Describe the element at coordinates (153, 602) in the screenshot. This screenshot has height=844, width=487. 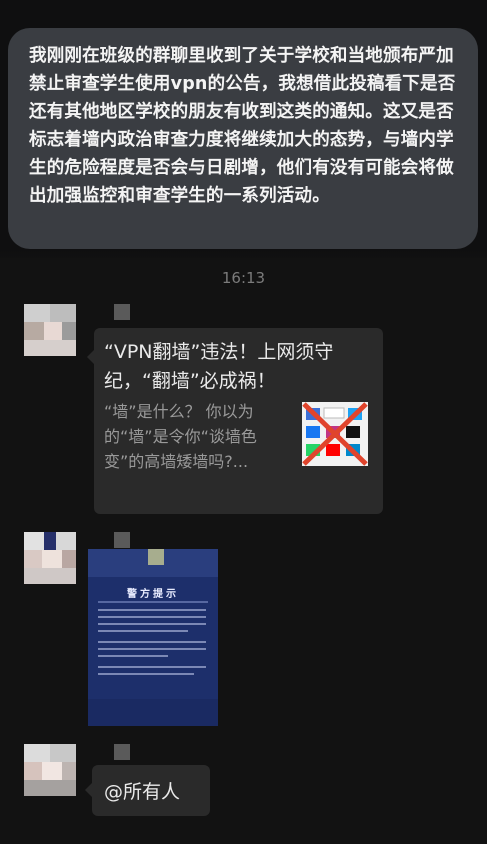
I see `notice-divider` at that location.